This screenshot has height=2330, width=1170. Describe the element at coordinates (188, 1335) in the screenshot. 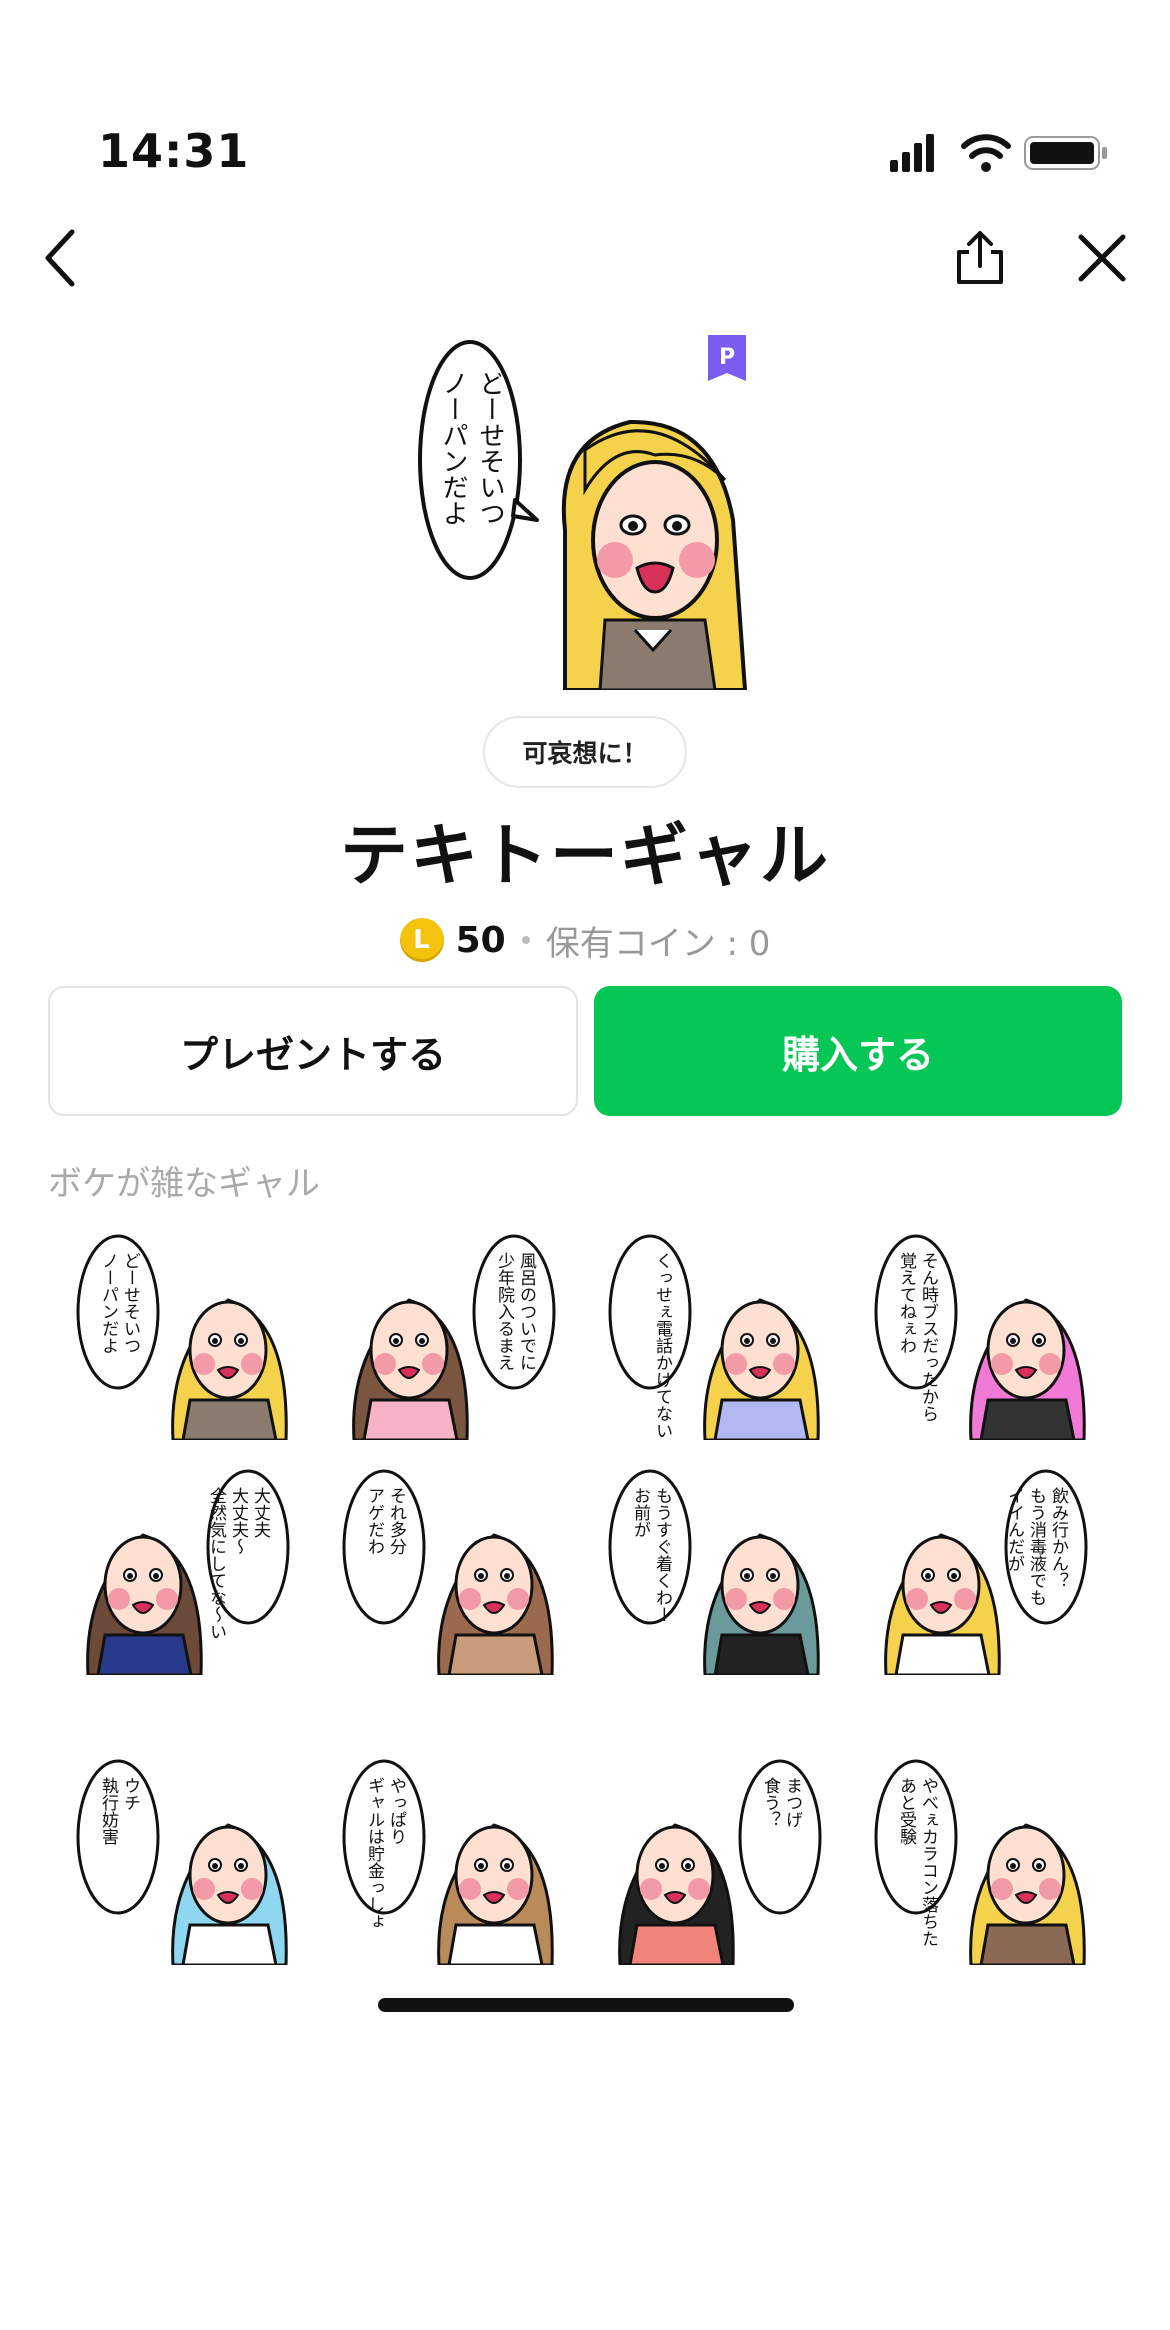

I see `sticker-thumbnail: どーせそいつノーパンだよ` at that location.